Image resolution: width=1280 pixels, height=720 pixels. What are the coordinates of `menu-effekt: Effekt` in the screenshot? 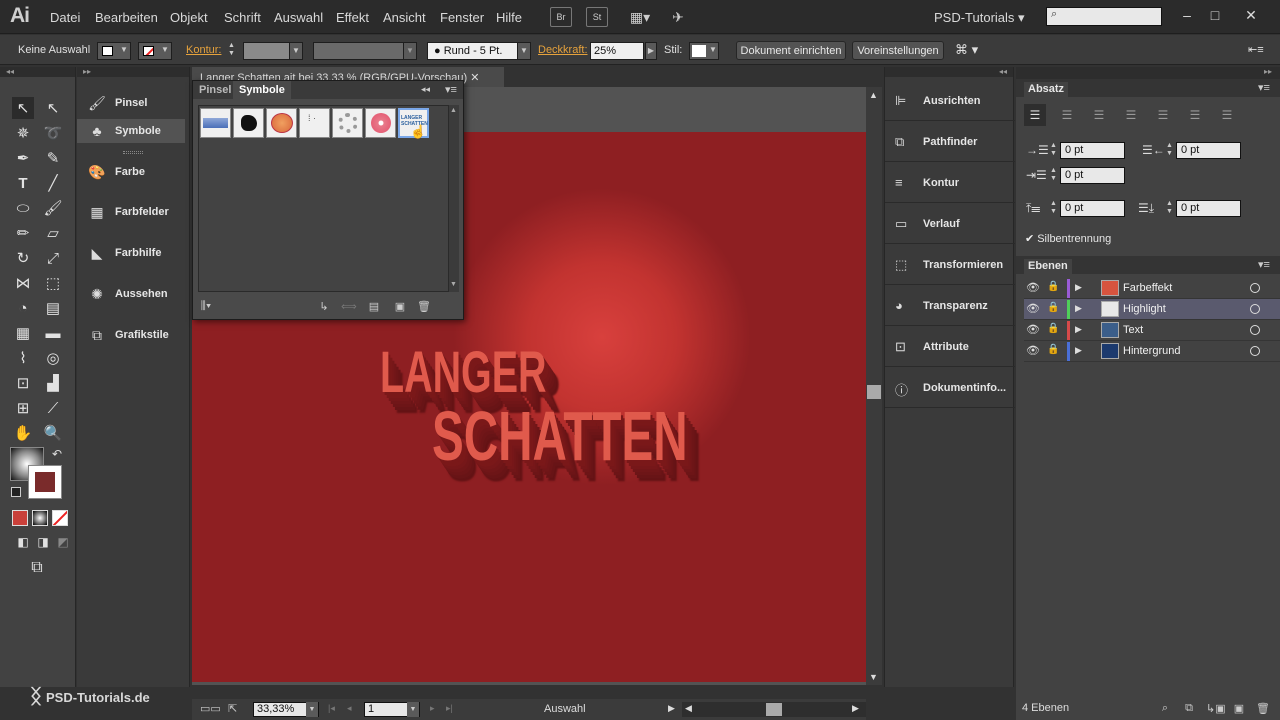 It's located at (352, 17).